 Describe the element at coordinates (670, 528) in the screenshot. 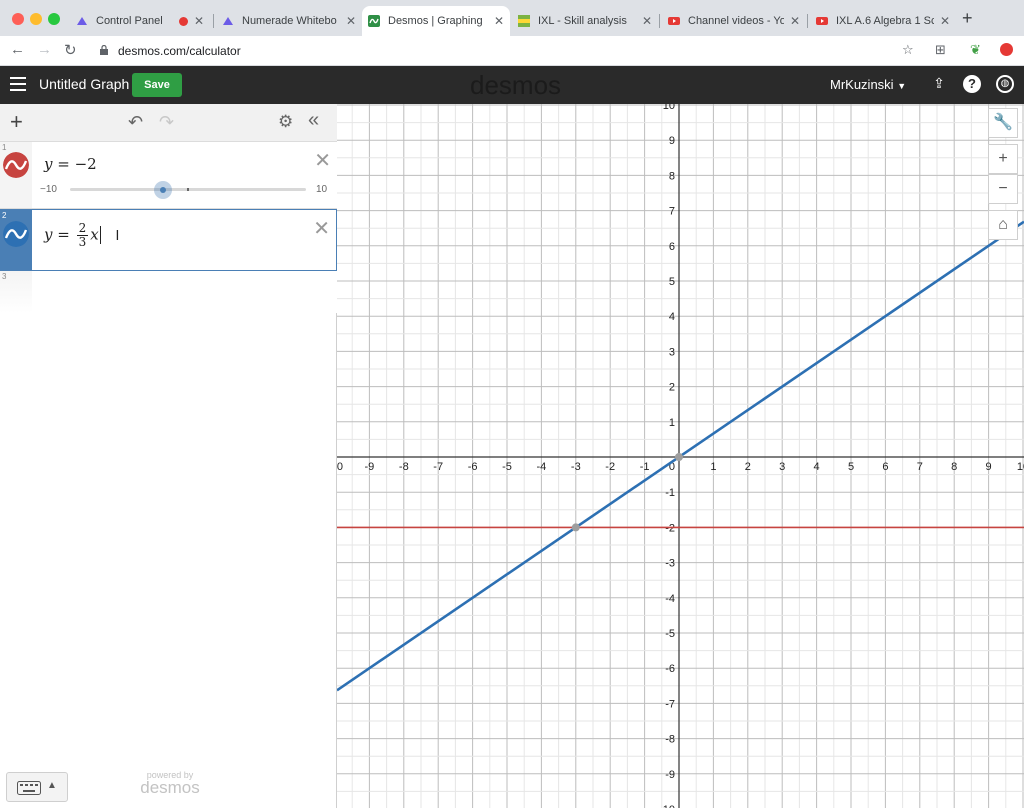

I see `y-tick-label: -2` at that location.